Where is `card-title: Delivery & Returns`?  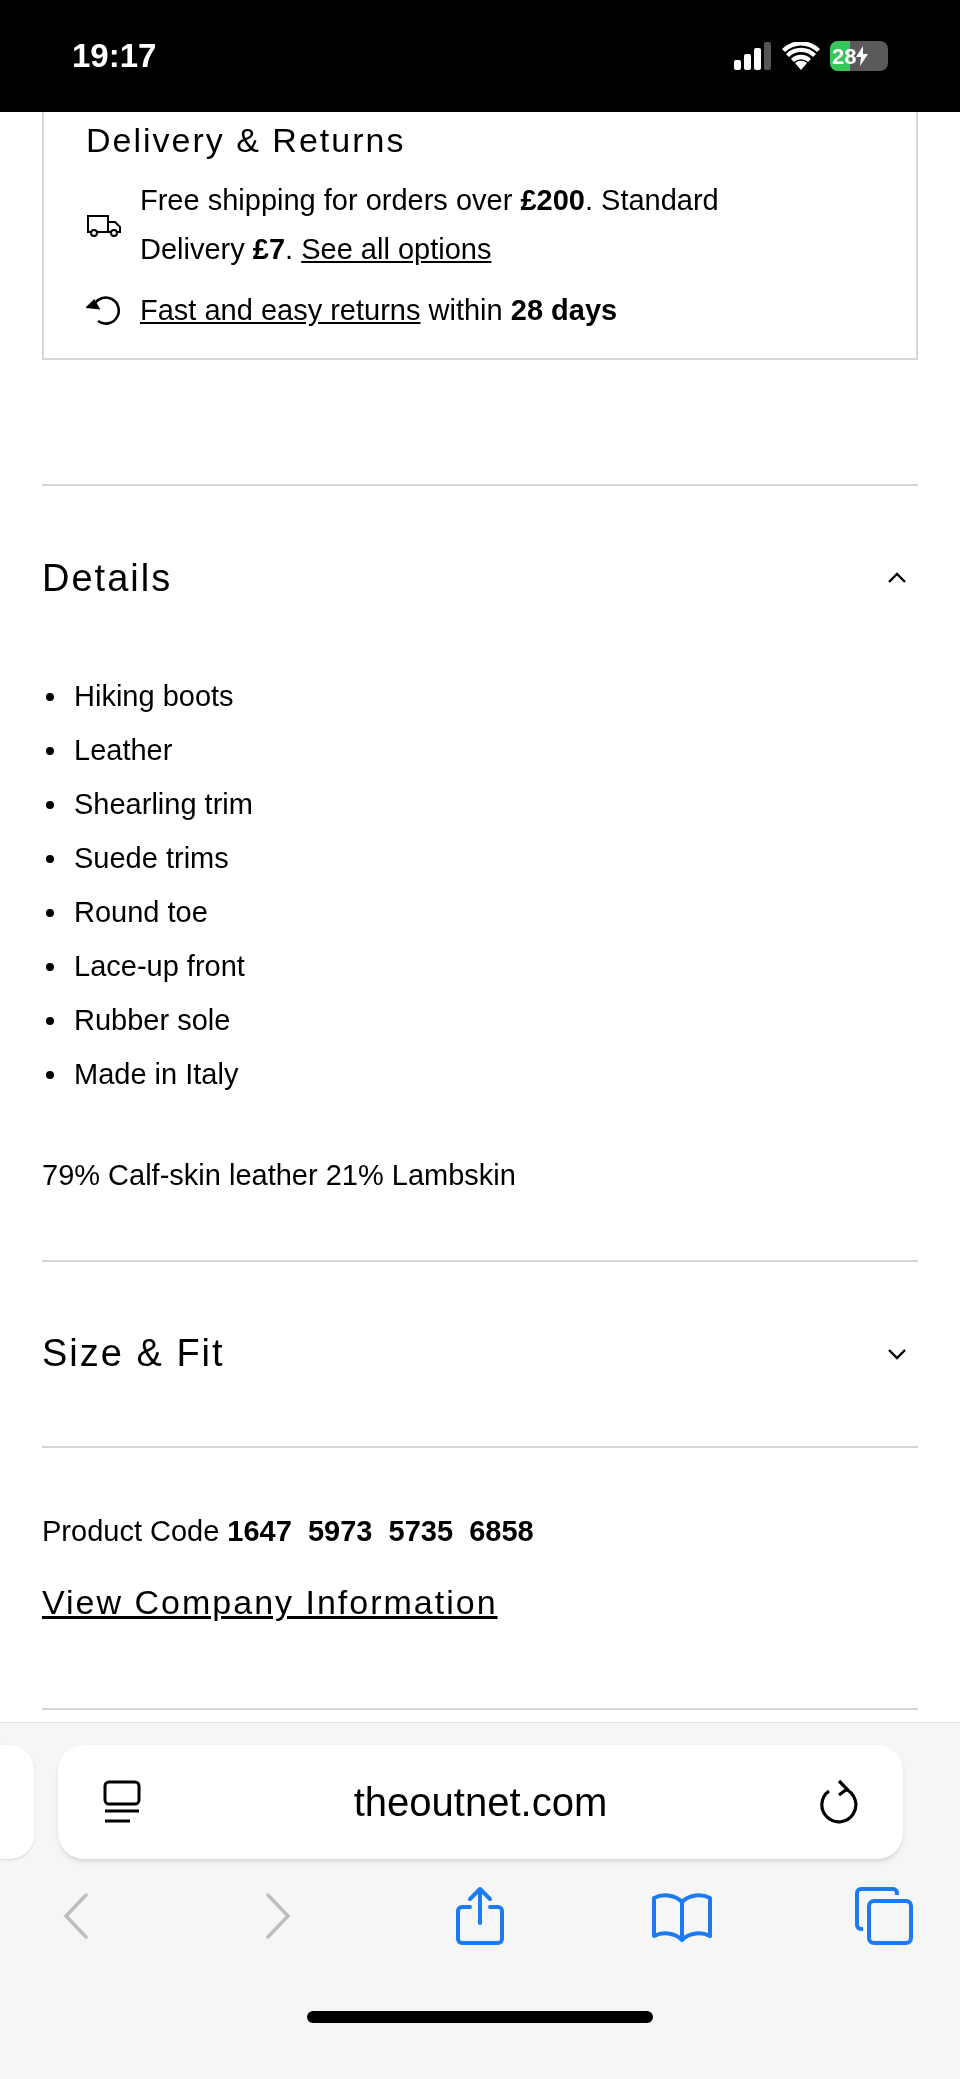
card-title: Delivery & Returns is located at coordinates (246, 140).